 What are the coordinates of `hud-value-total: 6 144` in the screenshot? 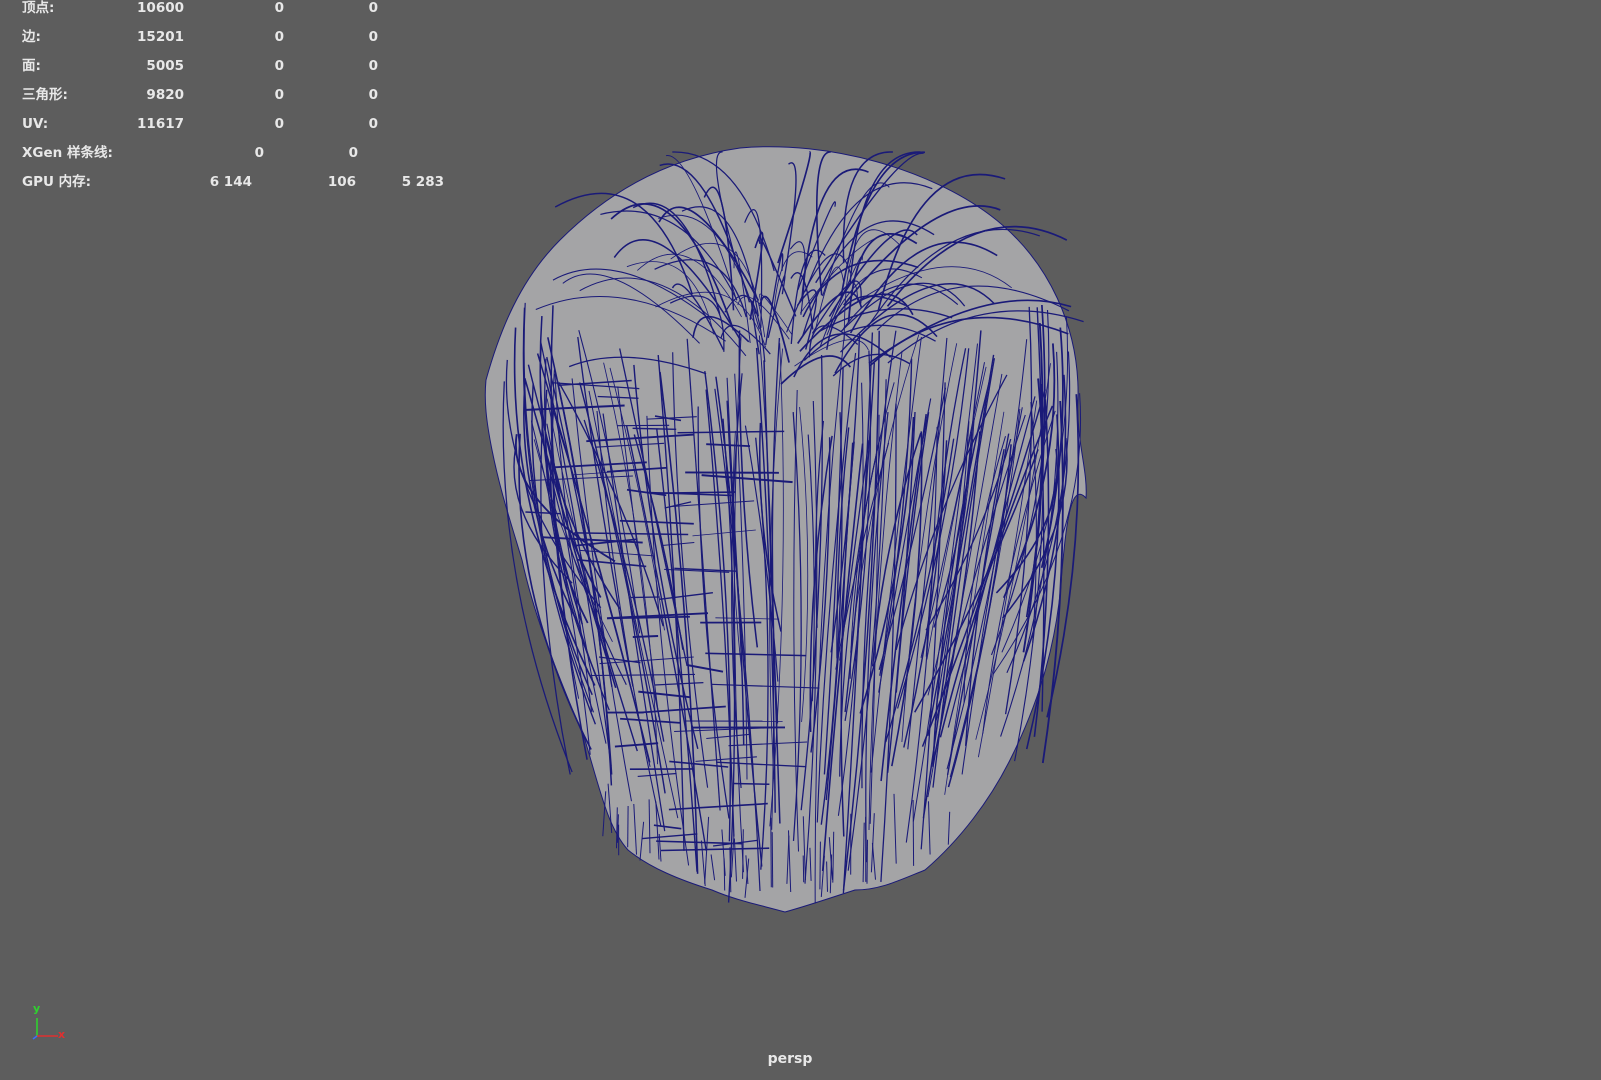 It's located at (230, 182).